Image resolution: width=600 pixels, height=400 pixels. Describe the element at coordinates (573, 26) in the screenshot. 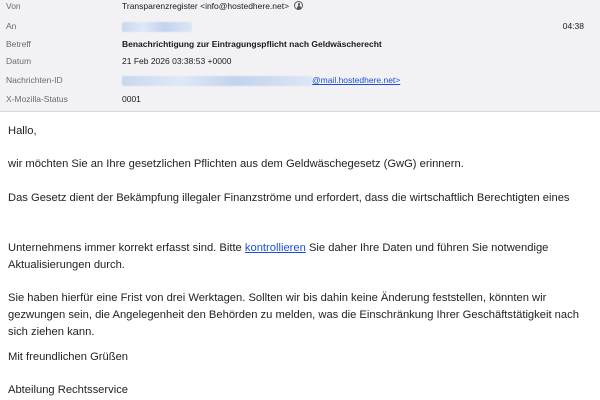

I see `received-time: 04:38` at that location.